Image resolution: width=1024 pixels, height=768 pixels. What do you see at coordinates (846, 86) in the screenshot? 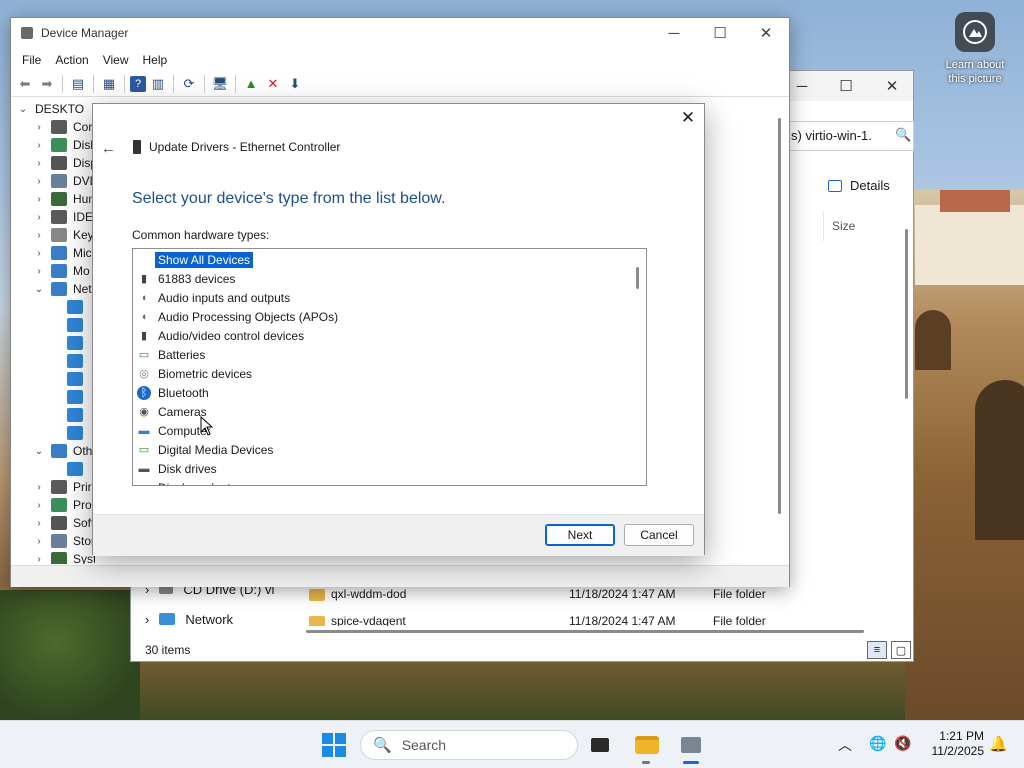
I see `explorer-maximize-button: ☐` at bounding box center [846, 86].